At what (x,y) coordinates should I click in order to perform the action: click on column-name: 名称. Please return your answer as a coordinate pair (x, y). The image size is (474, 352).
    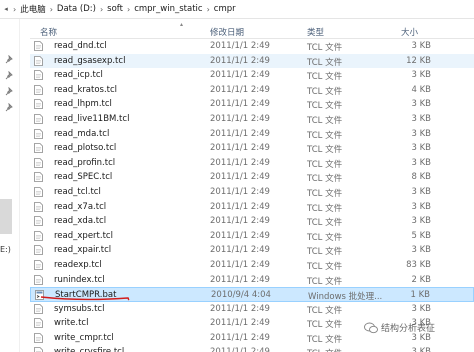
    Looking at the image, I should click on (48, 32).